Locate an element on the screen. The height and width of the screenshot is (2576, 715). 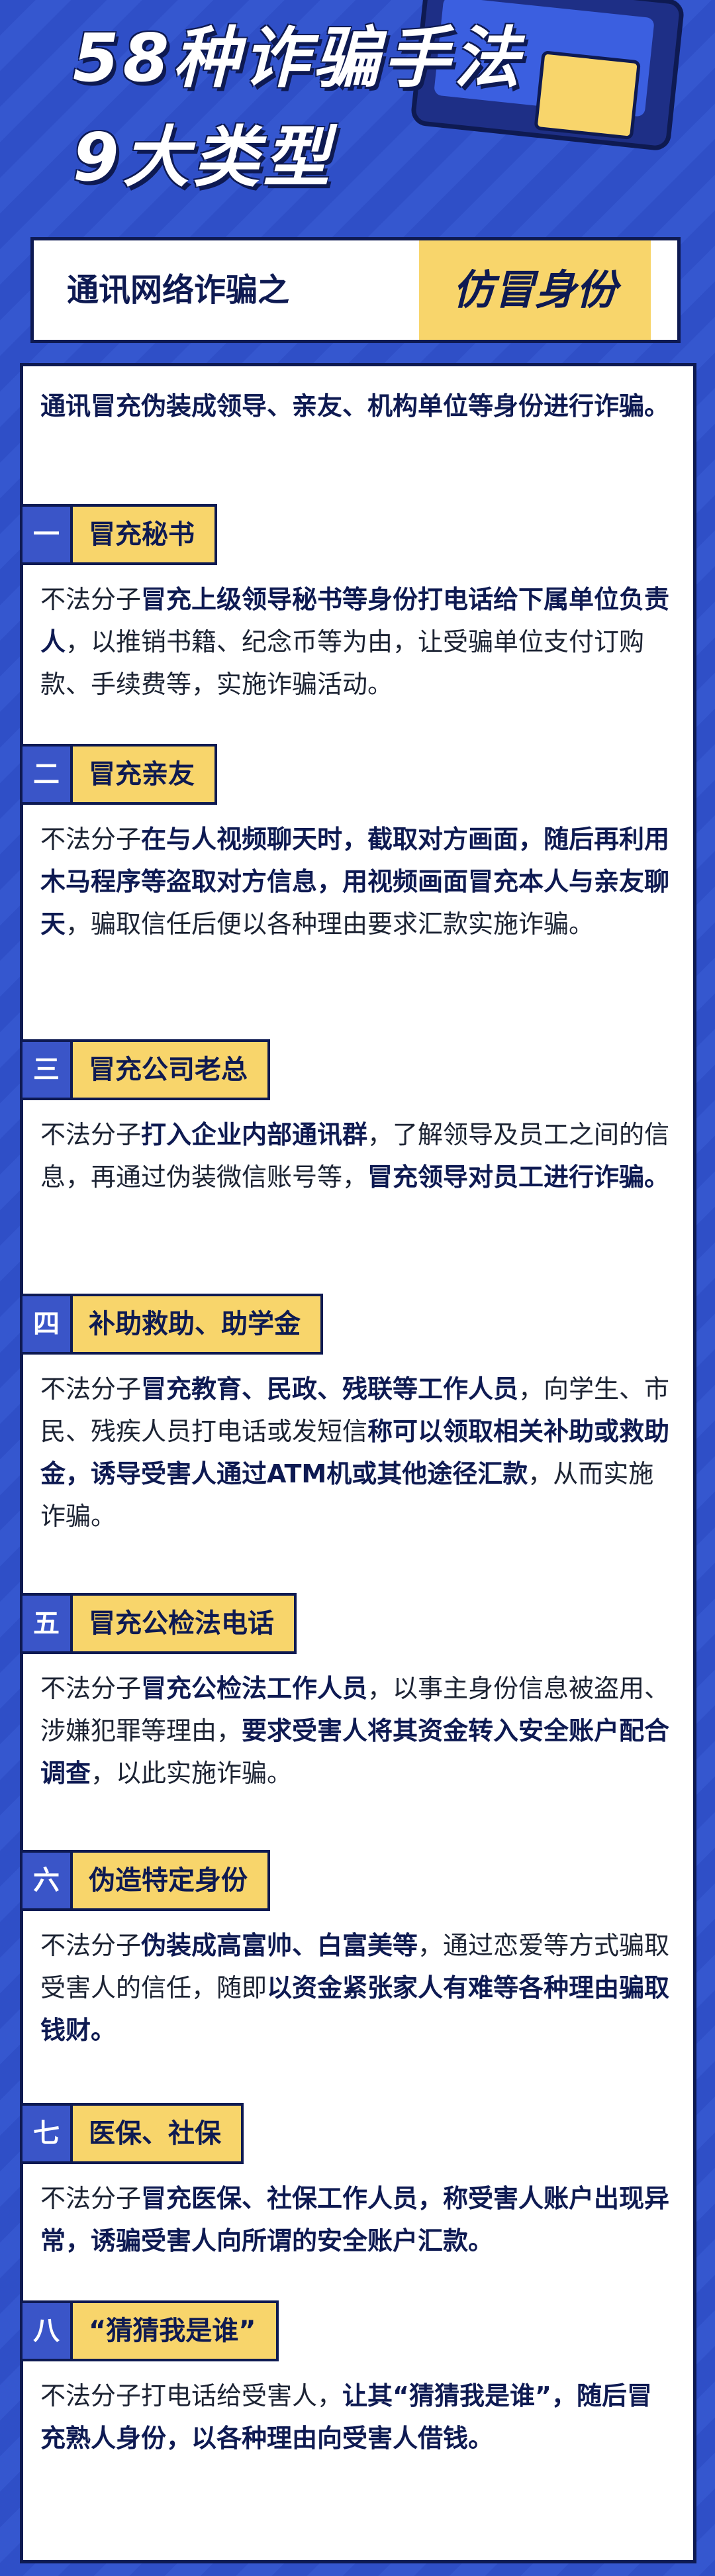
section-header-7: 七 医保、社保 is located at coordinates (132, 2133).